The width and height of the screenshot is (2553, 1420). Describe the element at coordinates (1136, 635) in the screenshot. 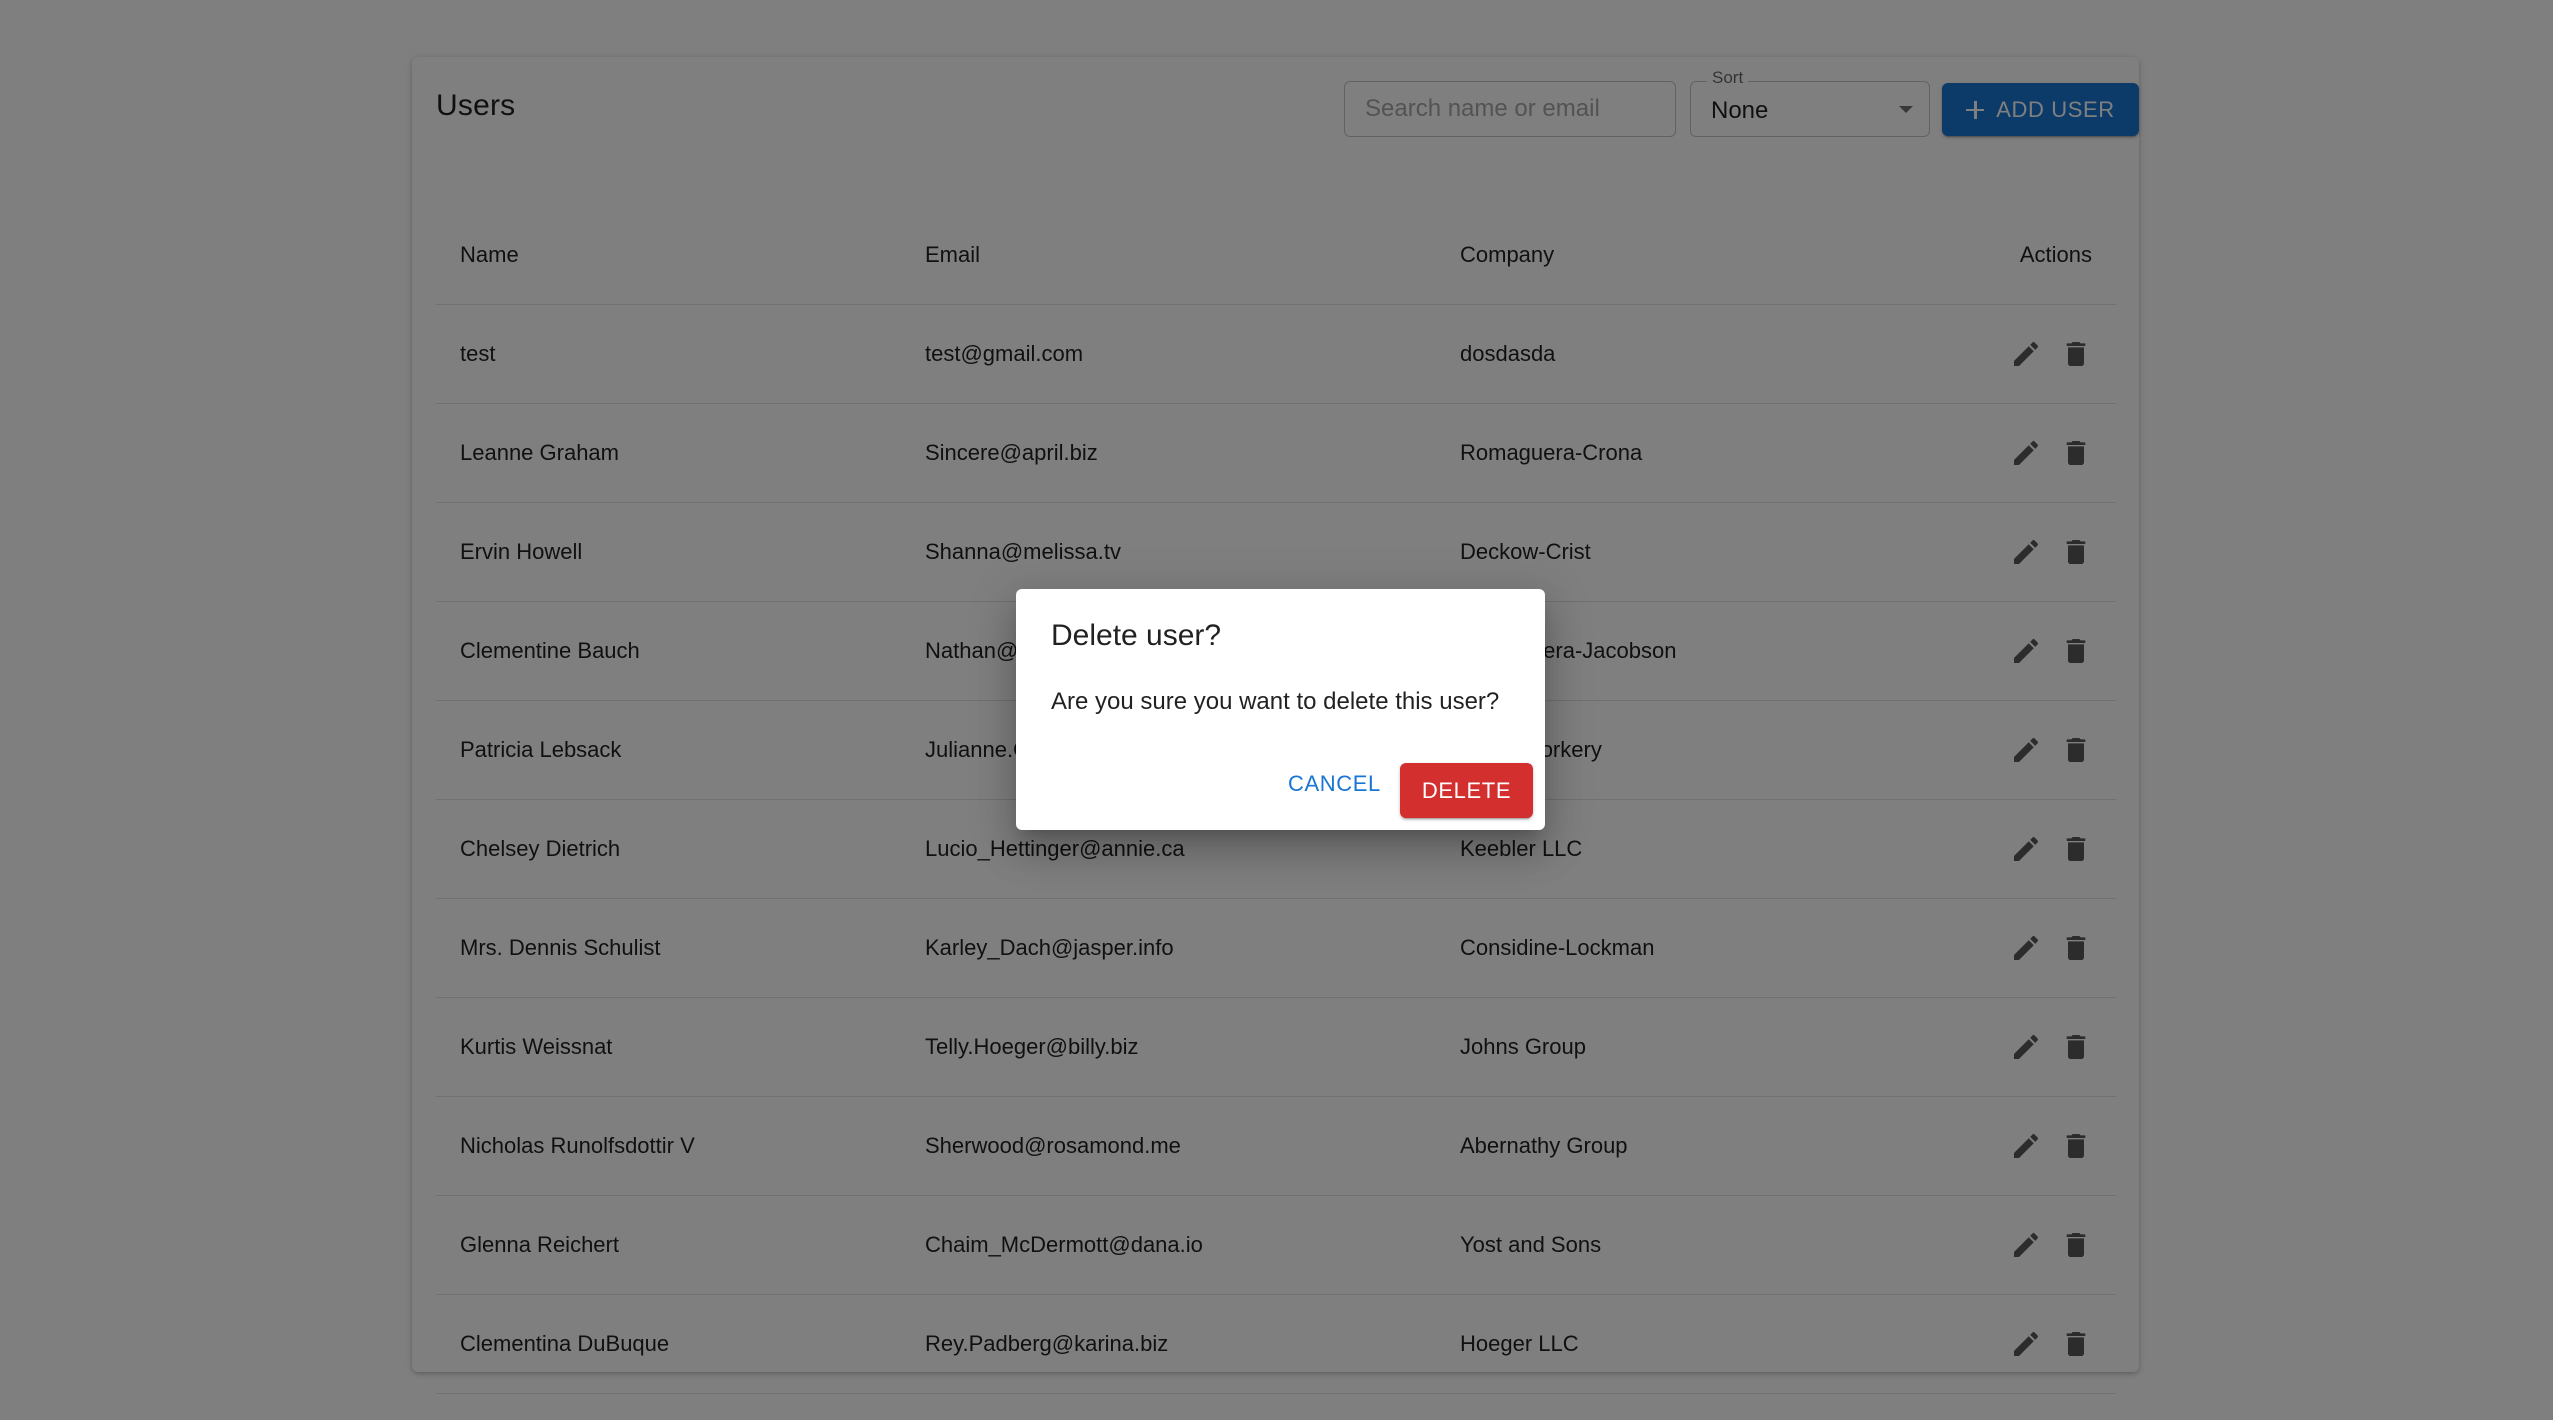

I see `dialog-title: Delete user?` at that location.